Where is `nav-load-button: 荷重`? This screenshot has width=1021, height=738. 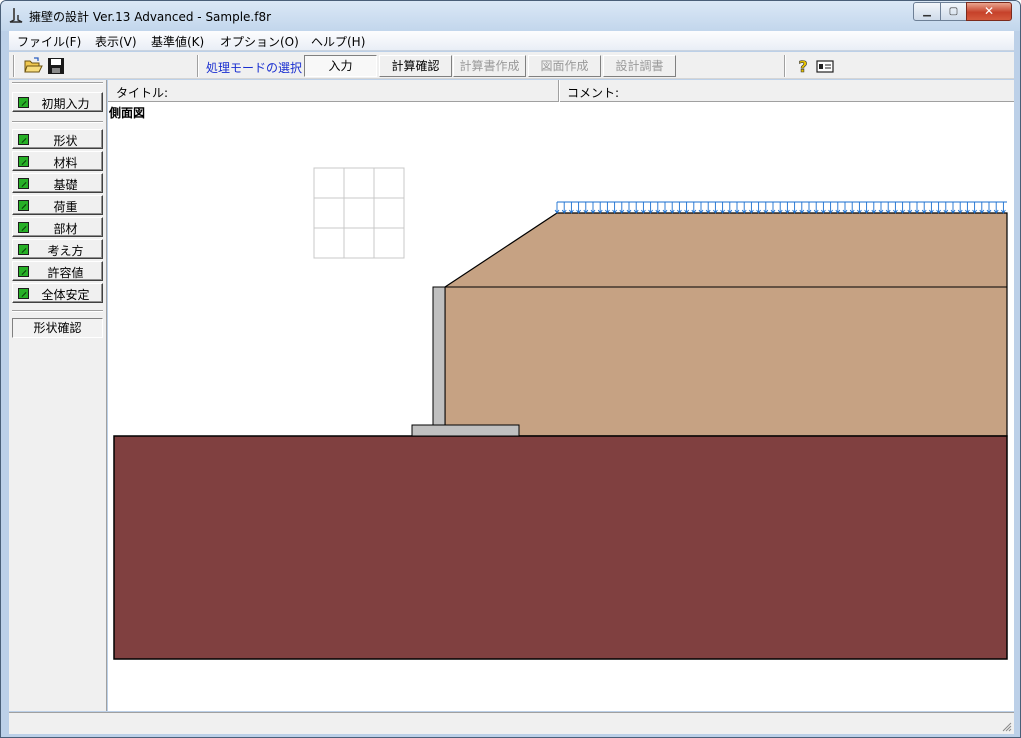 nav-load-button: 荷重 is located at coordinates (57, 205).